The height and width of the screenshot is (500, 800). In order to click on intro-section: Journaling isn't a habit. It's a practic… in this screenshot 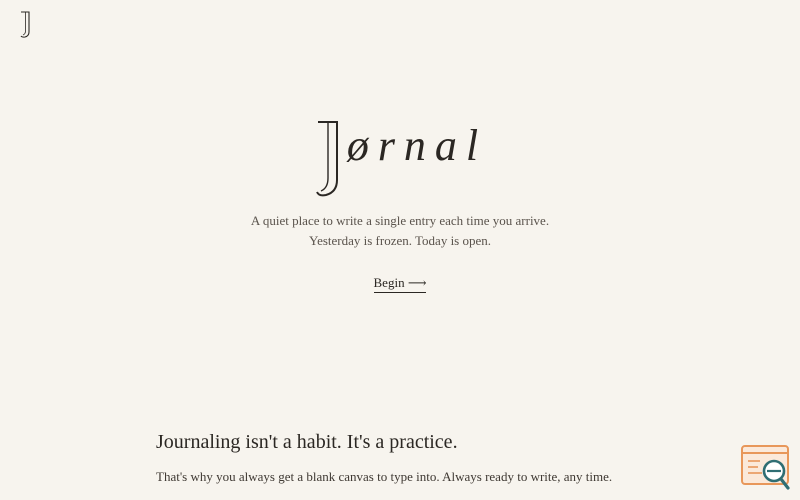, I will do `click(436, 458)`.